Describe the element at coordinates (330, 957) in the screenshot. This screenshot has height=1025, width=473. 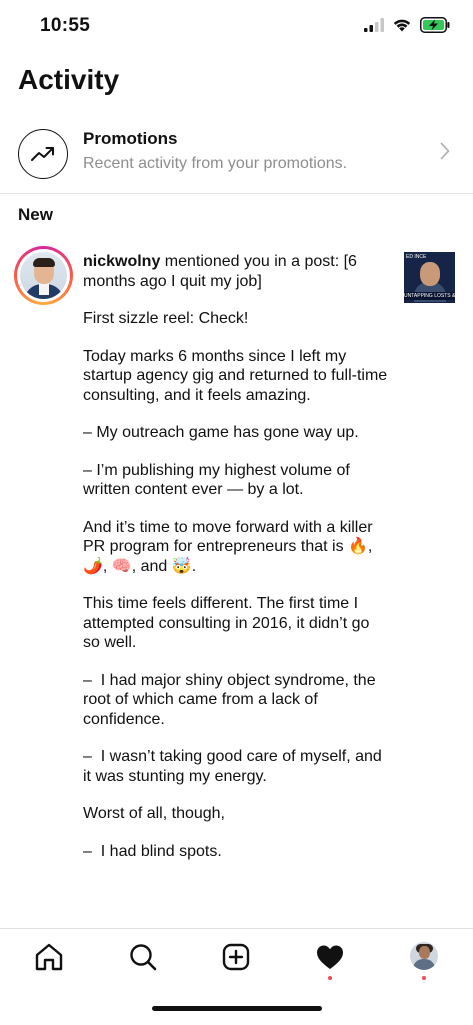
I see `activity-heart-icon` at that location.